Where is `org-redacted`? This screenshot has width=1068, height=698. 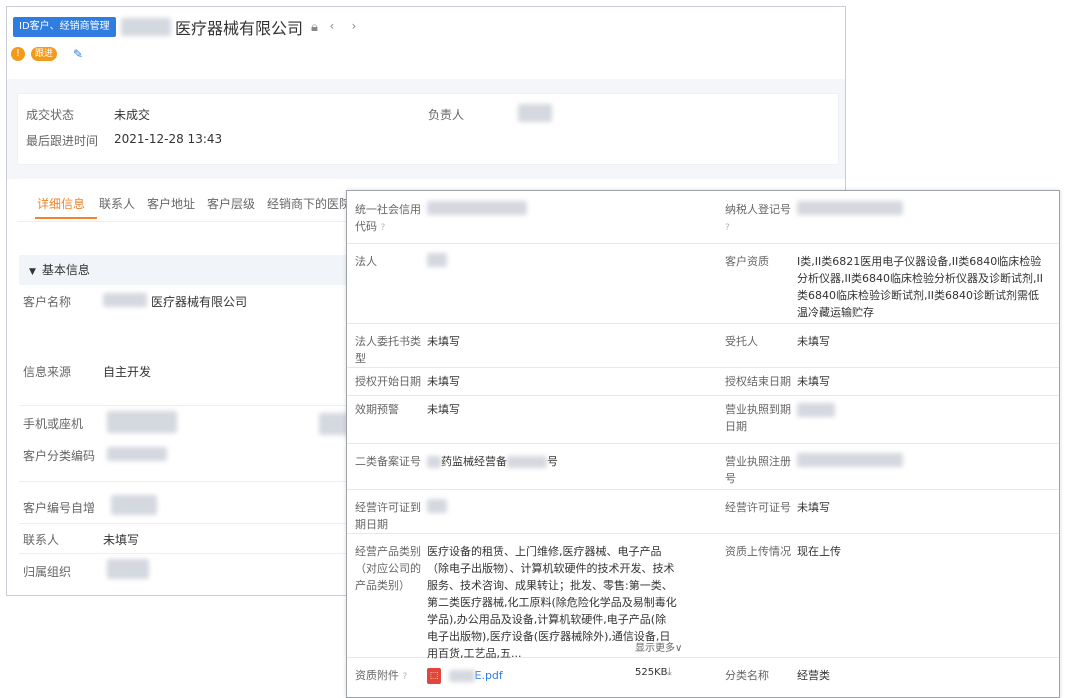 org-redacted is located at coordinates (128, 569).